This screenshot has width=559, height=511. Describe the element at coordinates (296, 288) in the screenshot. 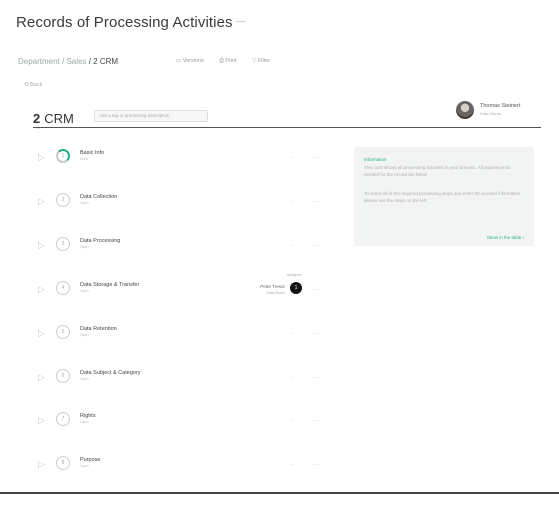

I see `assignee-badge: 1` at that location.